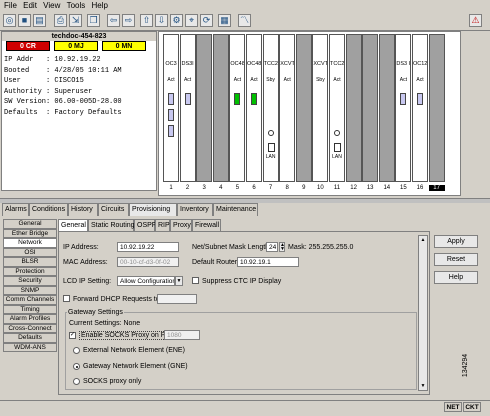  What do you see at coordinates (76, 381) in the screenshot?
I see `socks-only-radio` at bounding box center [76, 381].